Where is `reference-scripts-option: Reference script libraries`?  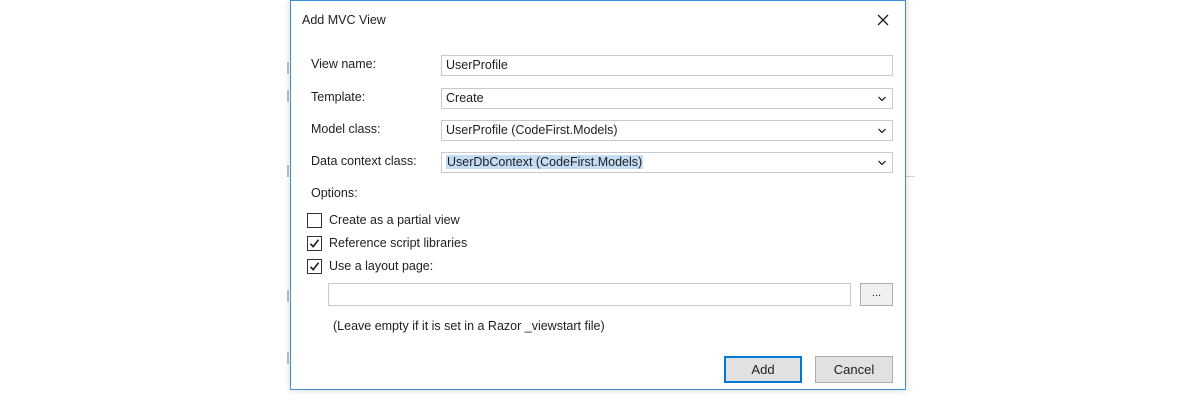
reference-scripts-option: Reference script libraries is located at coordinates (387, 243).